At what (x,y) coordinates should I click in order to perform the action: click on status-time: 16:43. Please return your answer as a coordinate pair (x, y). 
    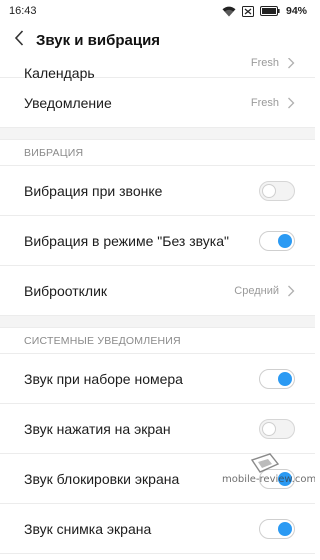
    Looking at the image, I should click on (23, 11).